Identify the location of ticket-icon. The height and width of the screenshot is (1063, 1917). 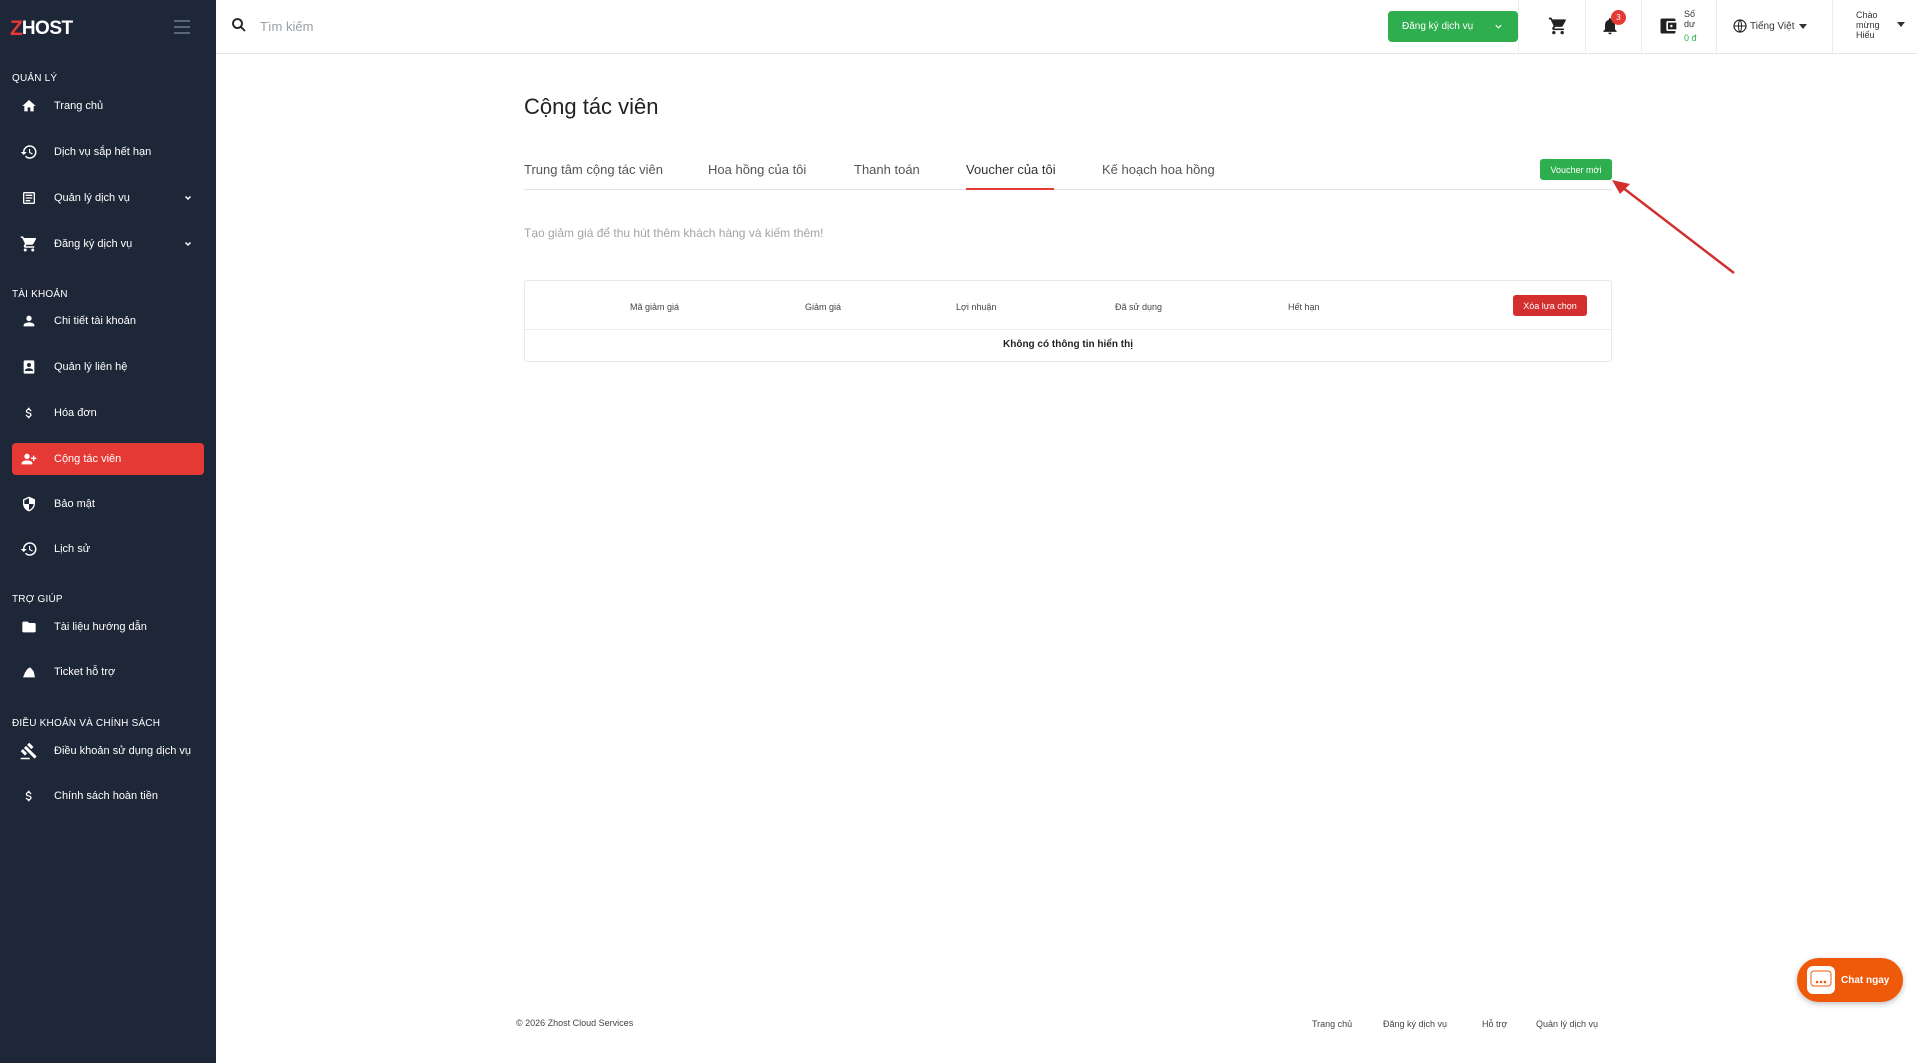
(29, 672).